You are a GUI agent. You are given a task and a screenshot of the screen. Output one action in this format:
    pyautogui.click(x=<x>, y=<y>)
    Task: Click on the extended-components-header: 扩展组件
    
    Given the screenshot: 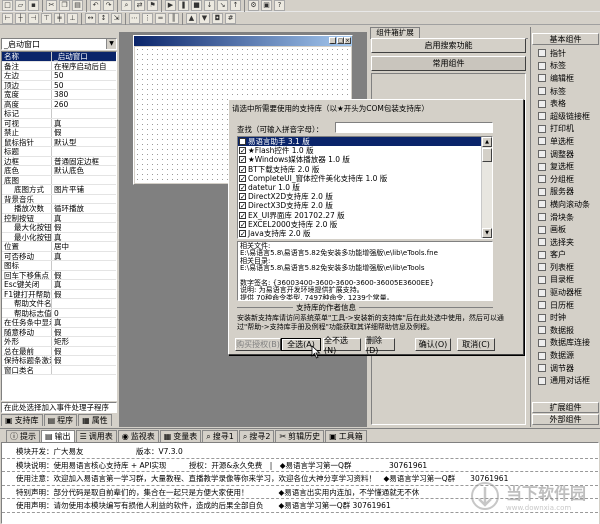 What is the action you would take?
    pyautogui.click(x=565, y=407)
    